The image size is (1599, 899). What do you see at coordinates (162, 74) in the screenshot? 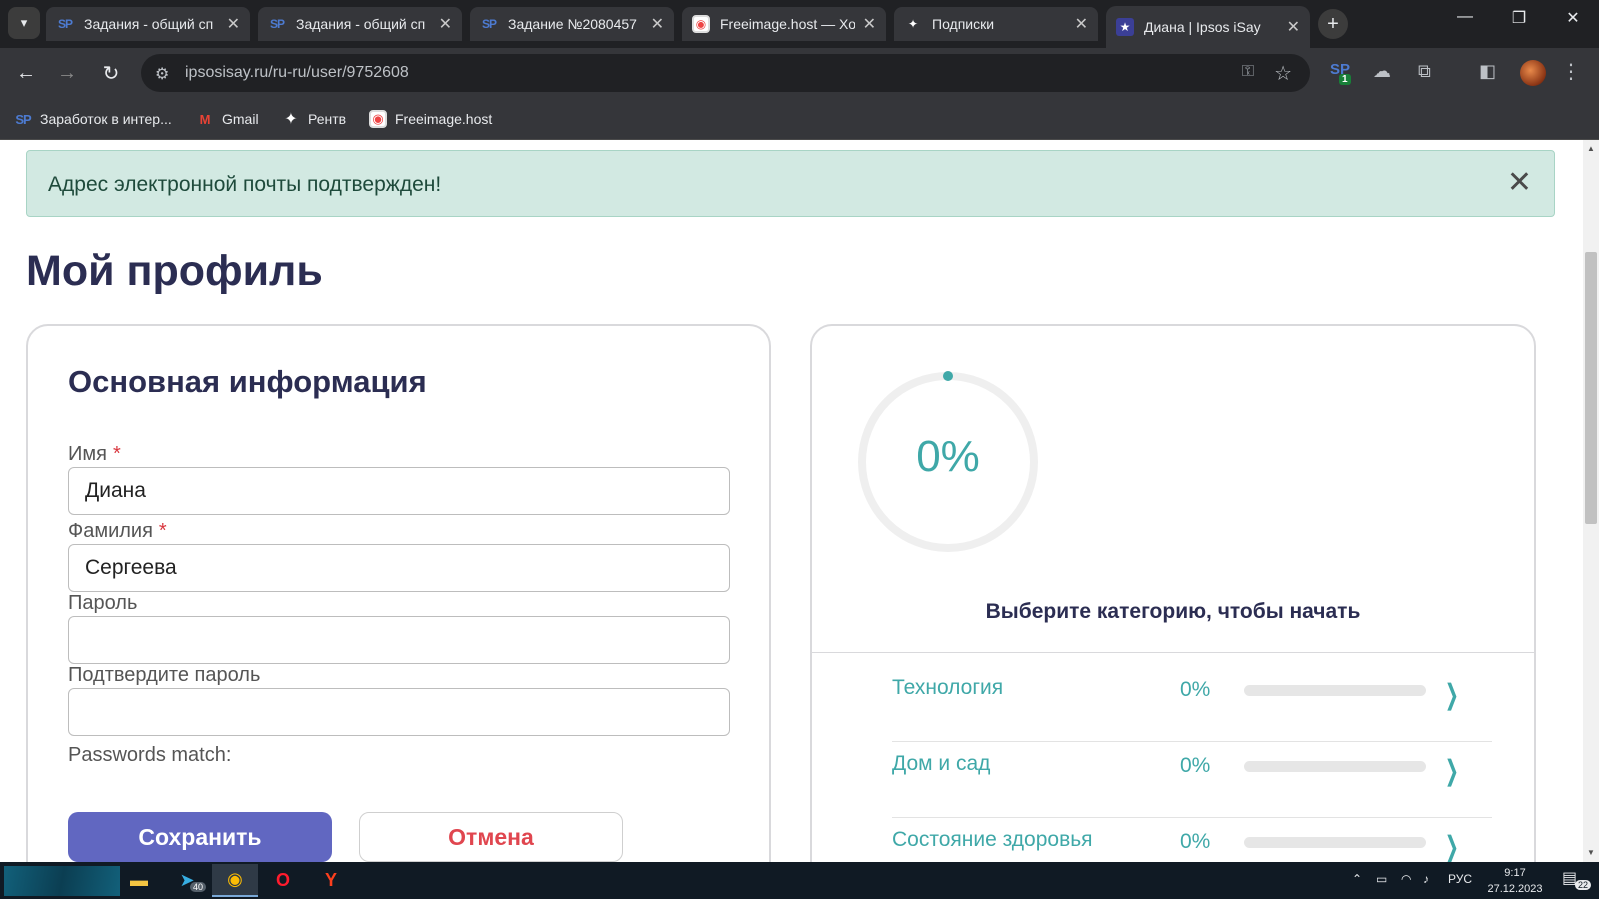
I see `site-settings-icon: ⚙` at bounding box center [162, 74].